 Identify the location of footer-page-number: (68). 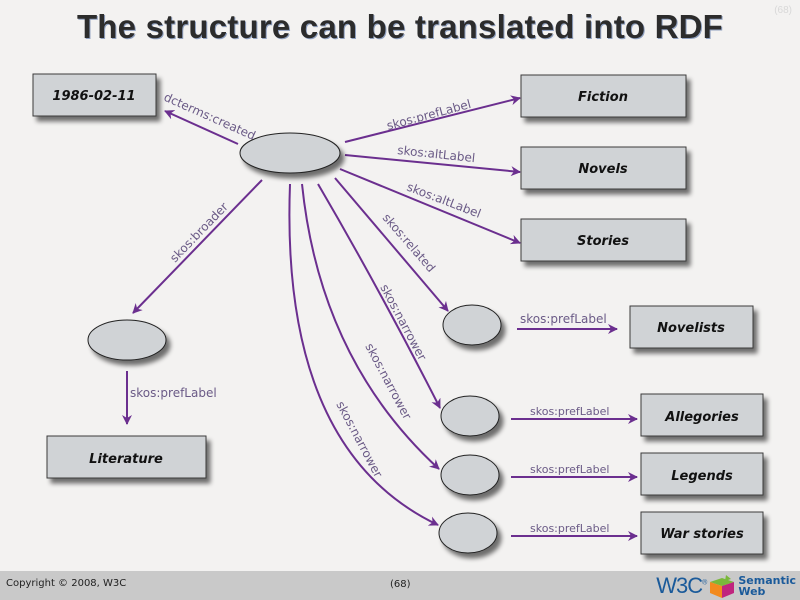
(400, 584).